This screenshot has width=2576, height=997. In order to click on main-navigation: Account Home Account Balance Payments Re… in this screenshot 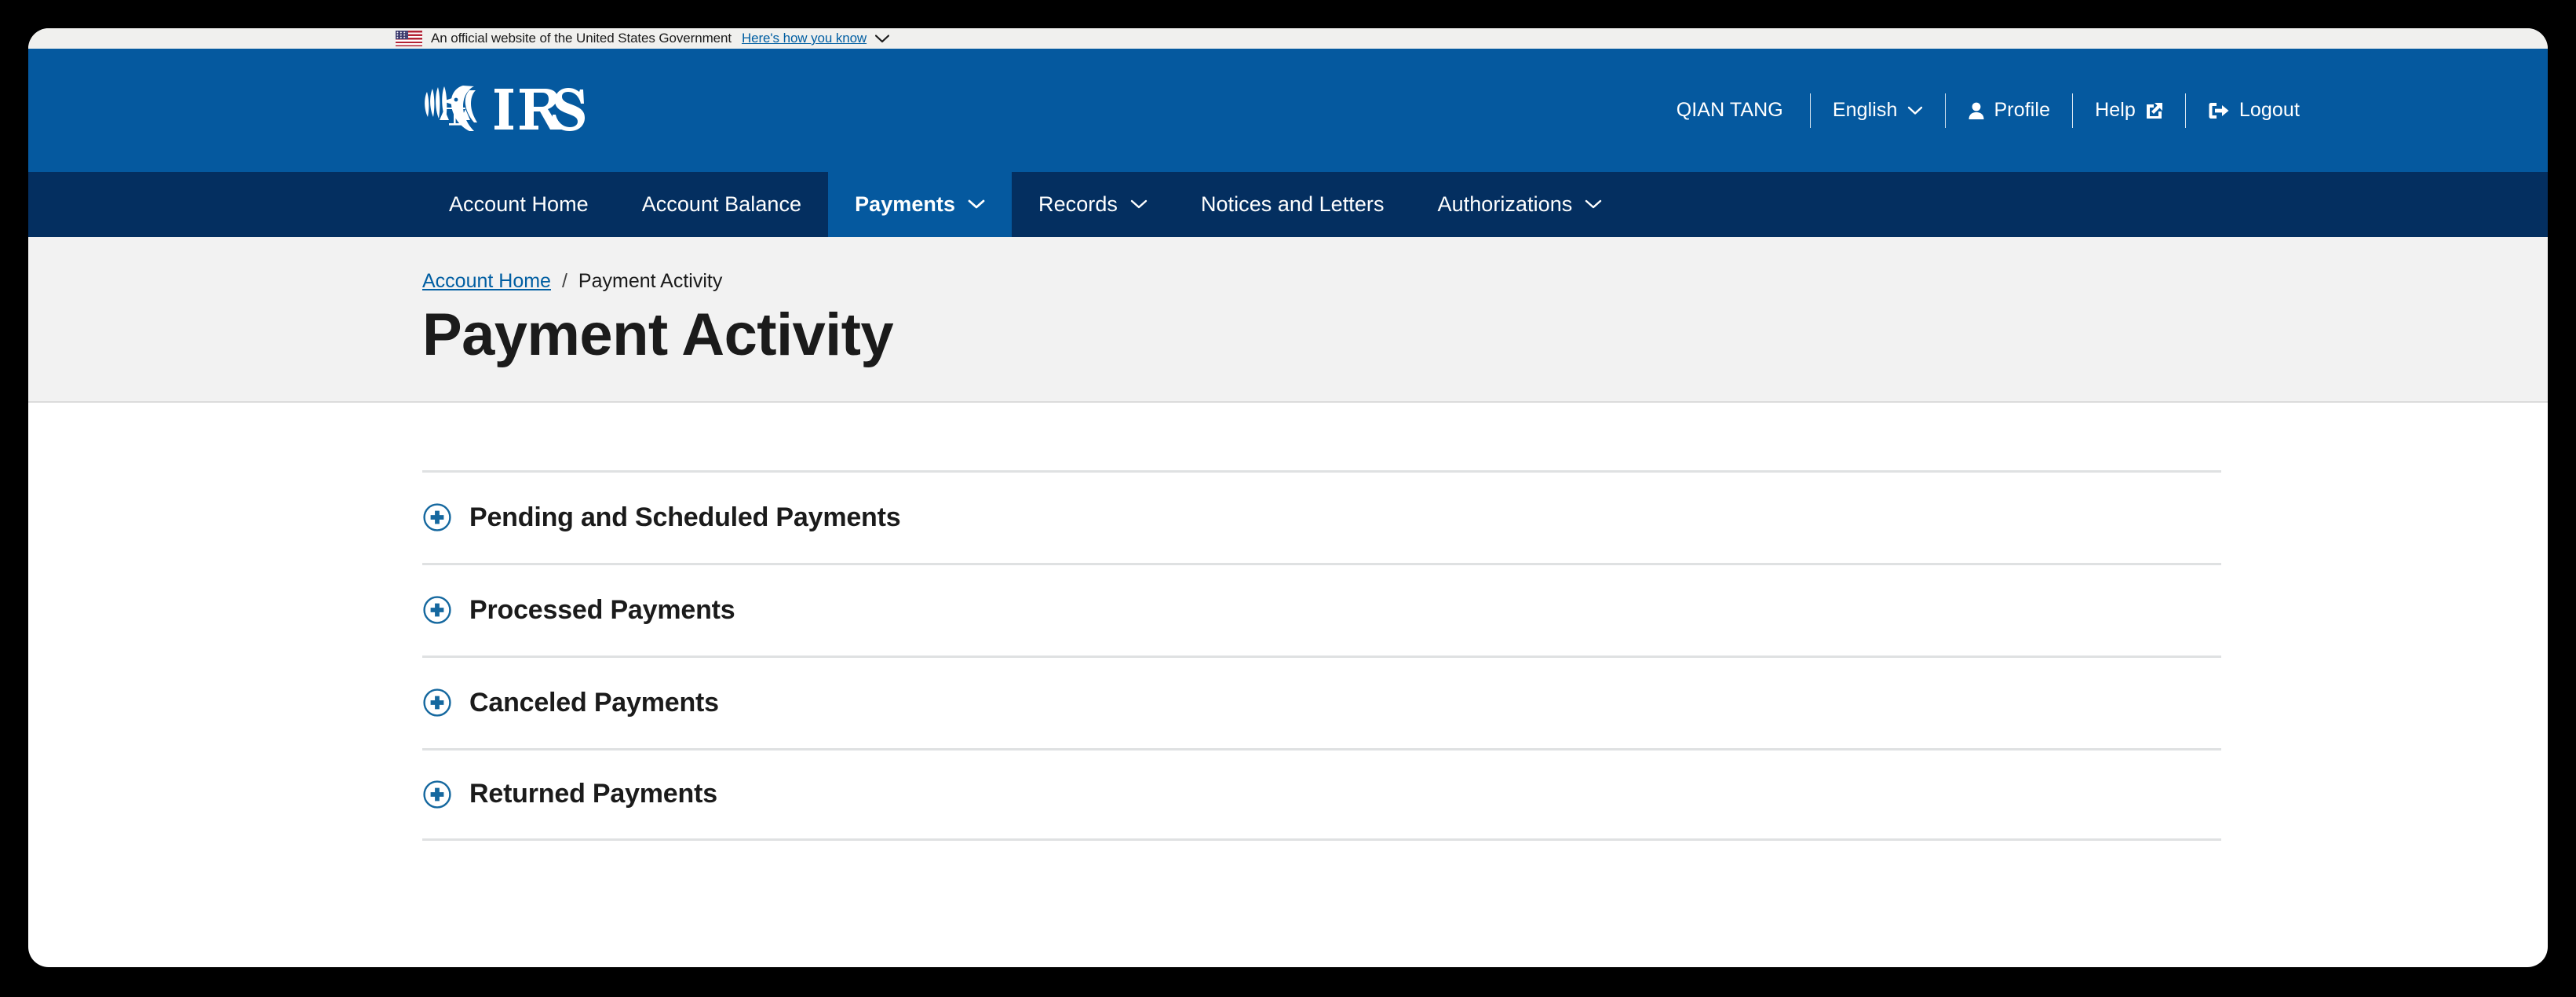, I will do `click(1288, 204)`.